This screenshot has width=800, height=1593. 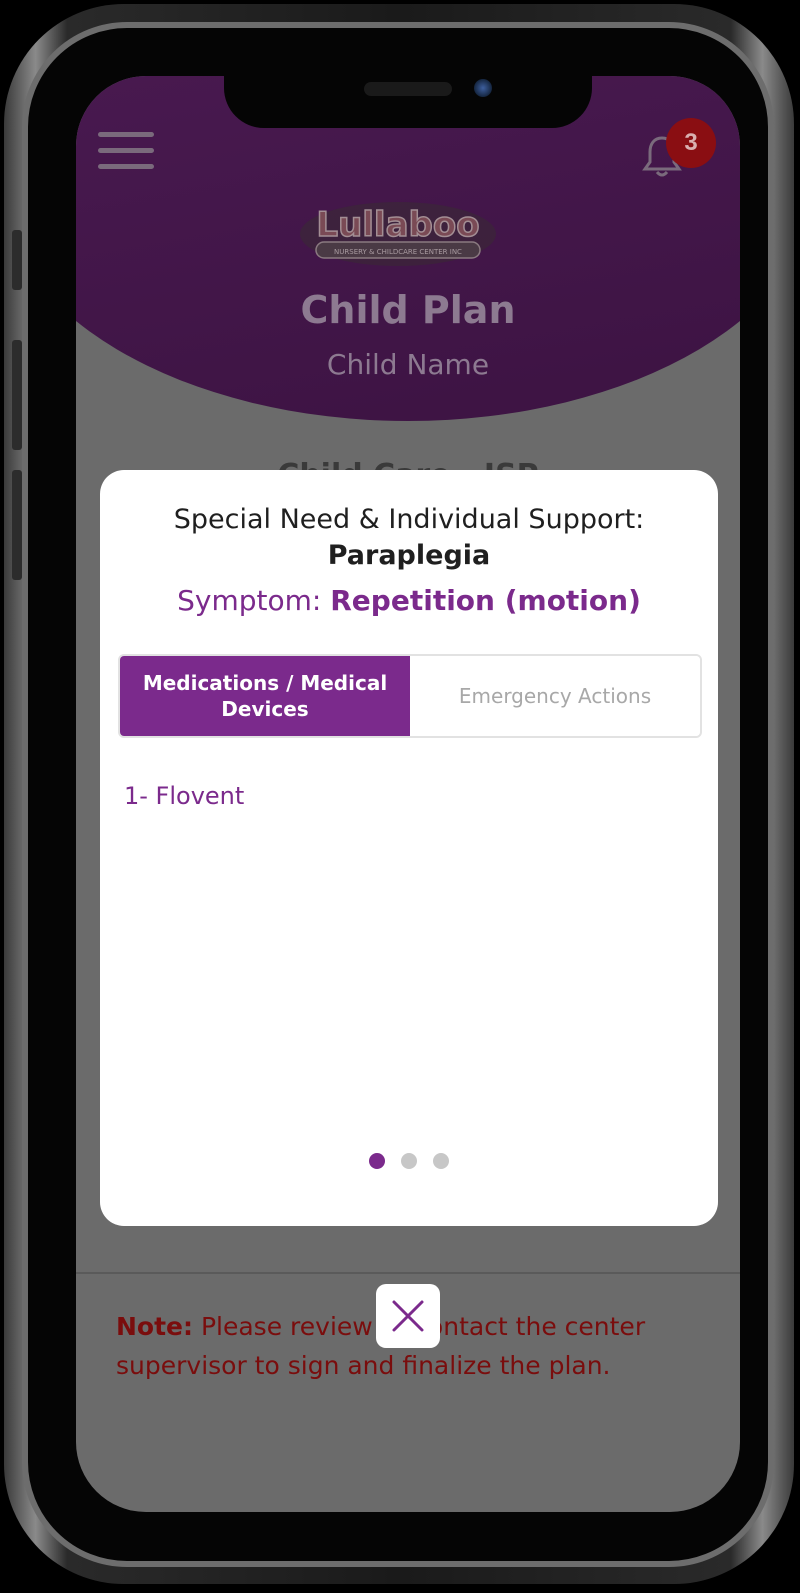 I want to click on child-name-label: Child Name, so click(x=408, y=364).